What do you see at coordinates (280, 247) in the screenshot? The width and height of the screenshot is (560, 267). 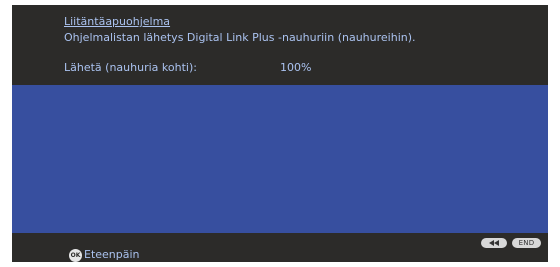 I see `footer-bar: END OK Eteenpäin` at bounding box center [280, 247].